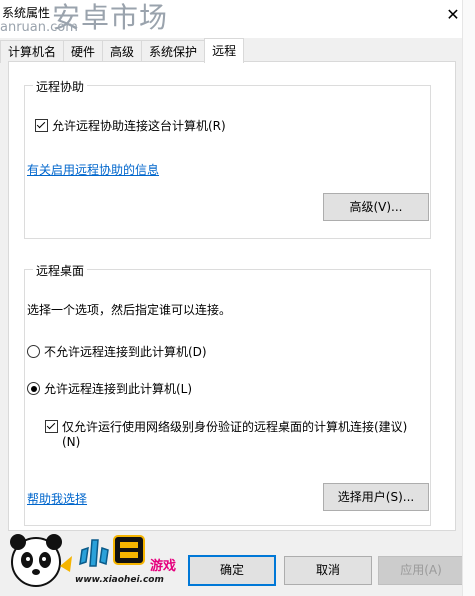  Describe the element at coordinates (26, 13) in the screenshot. I see `window-title: 系统属性` at that location.